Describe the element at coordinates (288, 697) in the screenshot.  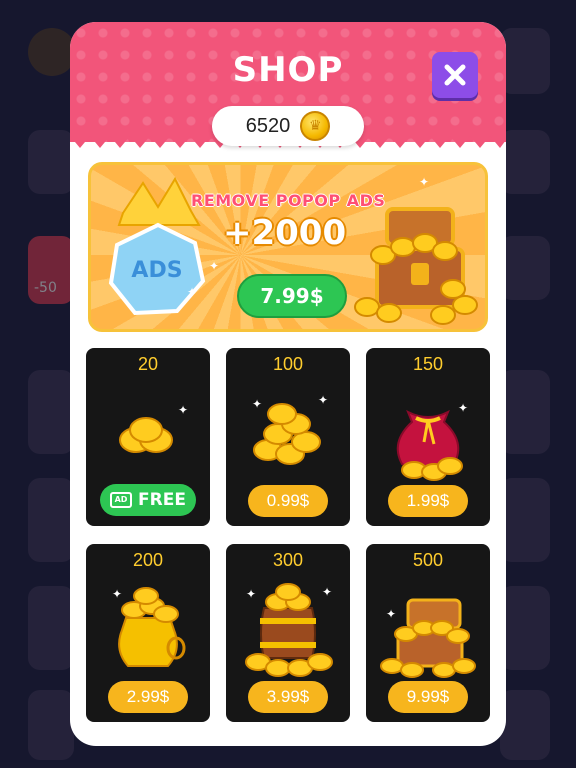
I see `buy-button: 3.99$` at that location.